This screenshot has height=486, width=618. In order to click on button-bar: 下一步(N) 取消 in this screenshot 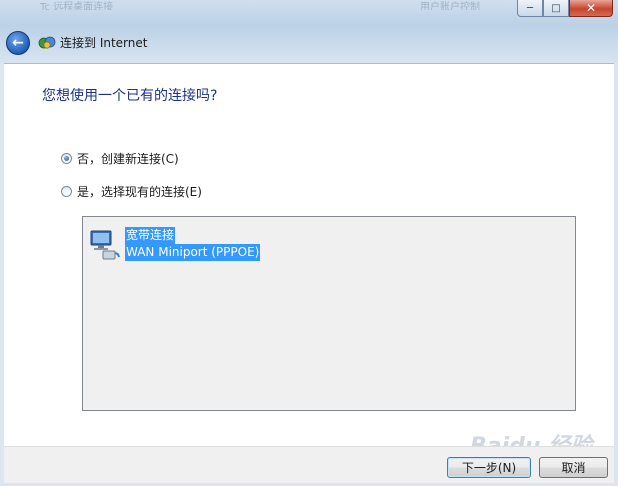, I will do `click(309, 464)`.